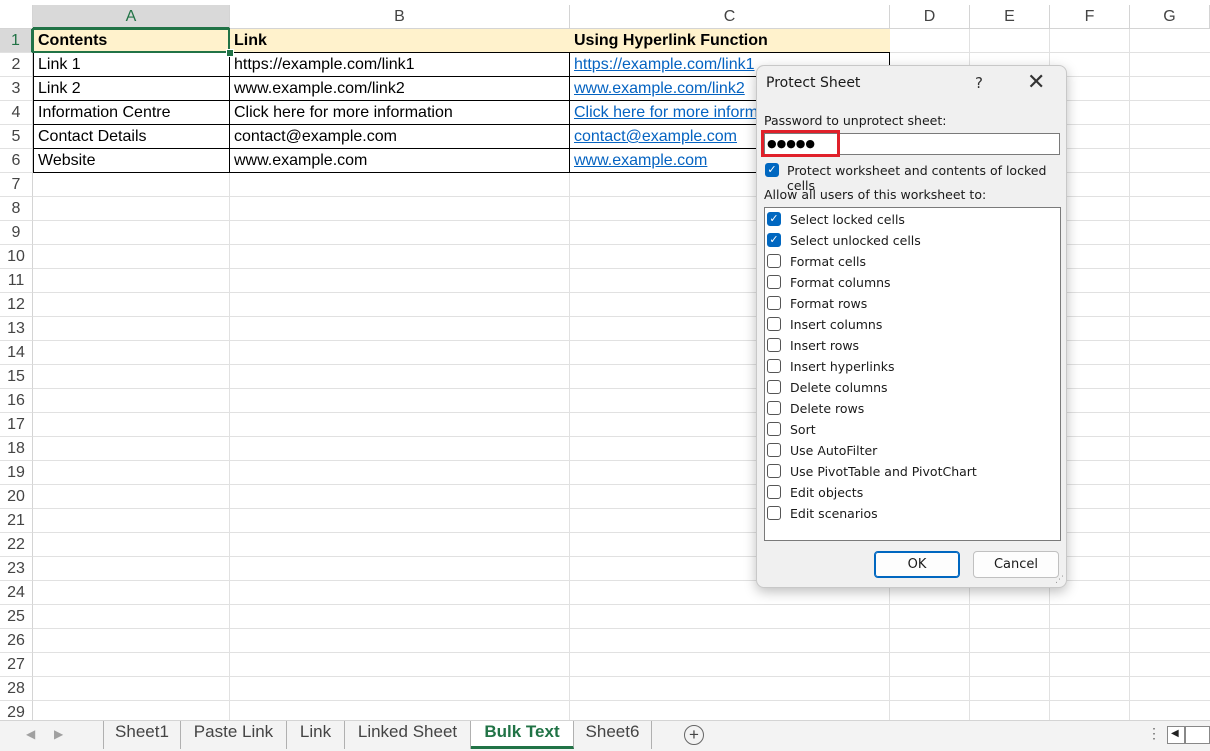 The height and width of the screenshot is (751, 1210). I want to click on select-all-corner, so click(16, 17).